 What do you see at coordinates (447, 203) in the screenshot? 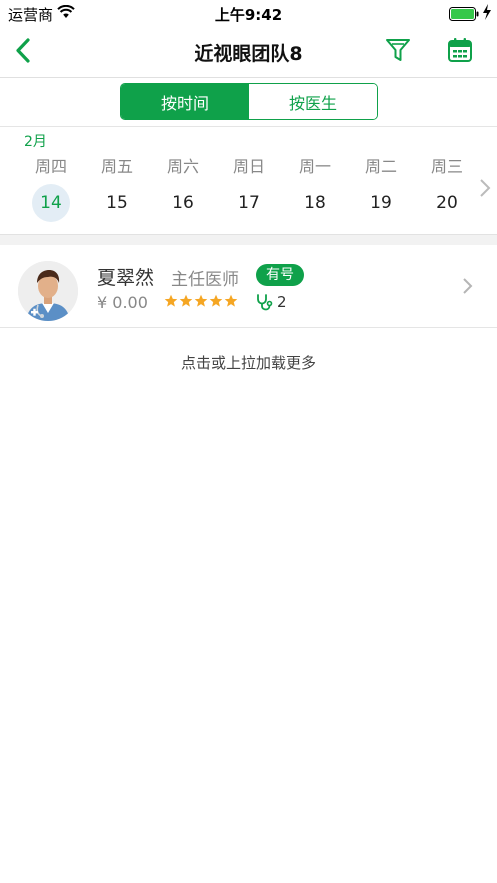
I see `date-cell: 20` at bounding box center [447, 203].